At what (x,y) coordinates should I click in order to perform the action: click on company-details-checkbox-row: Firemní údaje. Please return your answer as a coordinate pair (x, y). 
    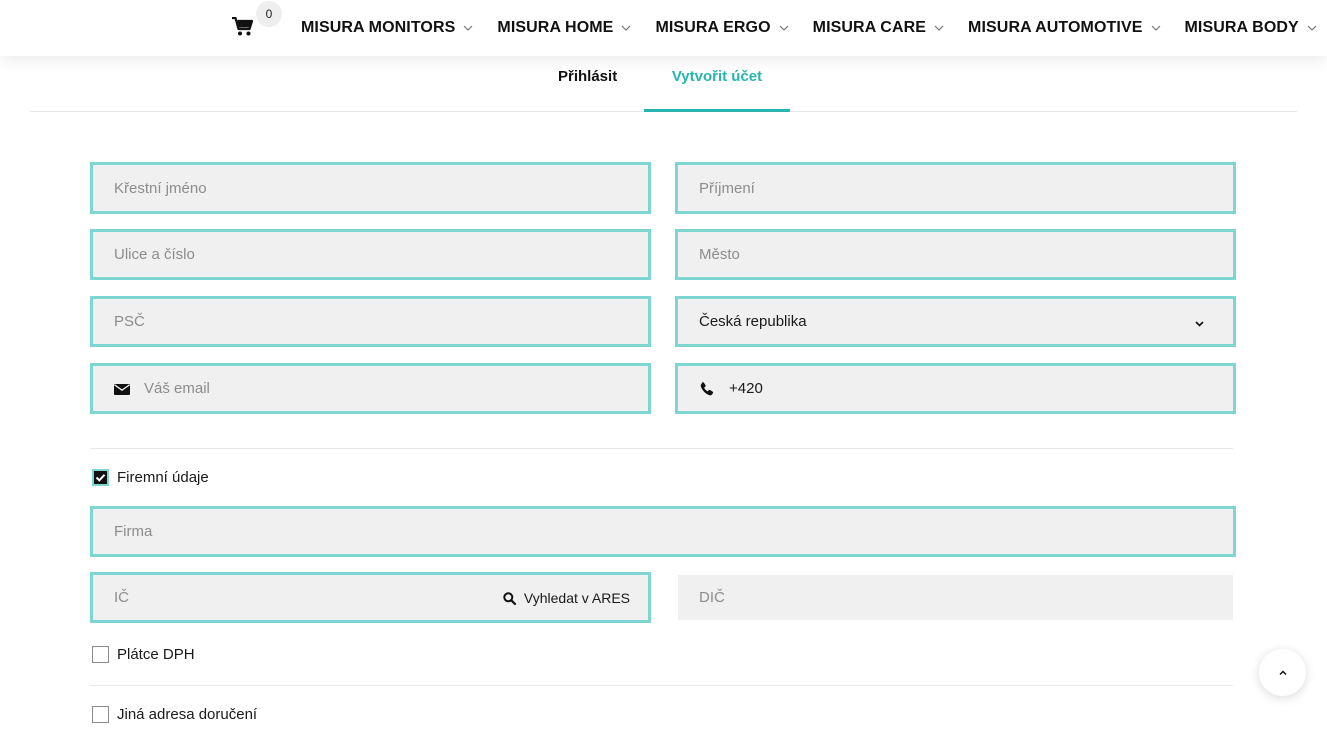
    Looking at the image, I should click on (150, 477).